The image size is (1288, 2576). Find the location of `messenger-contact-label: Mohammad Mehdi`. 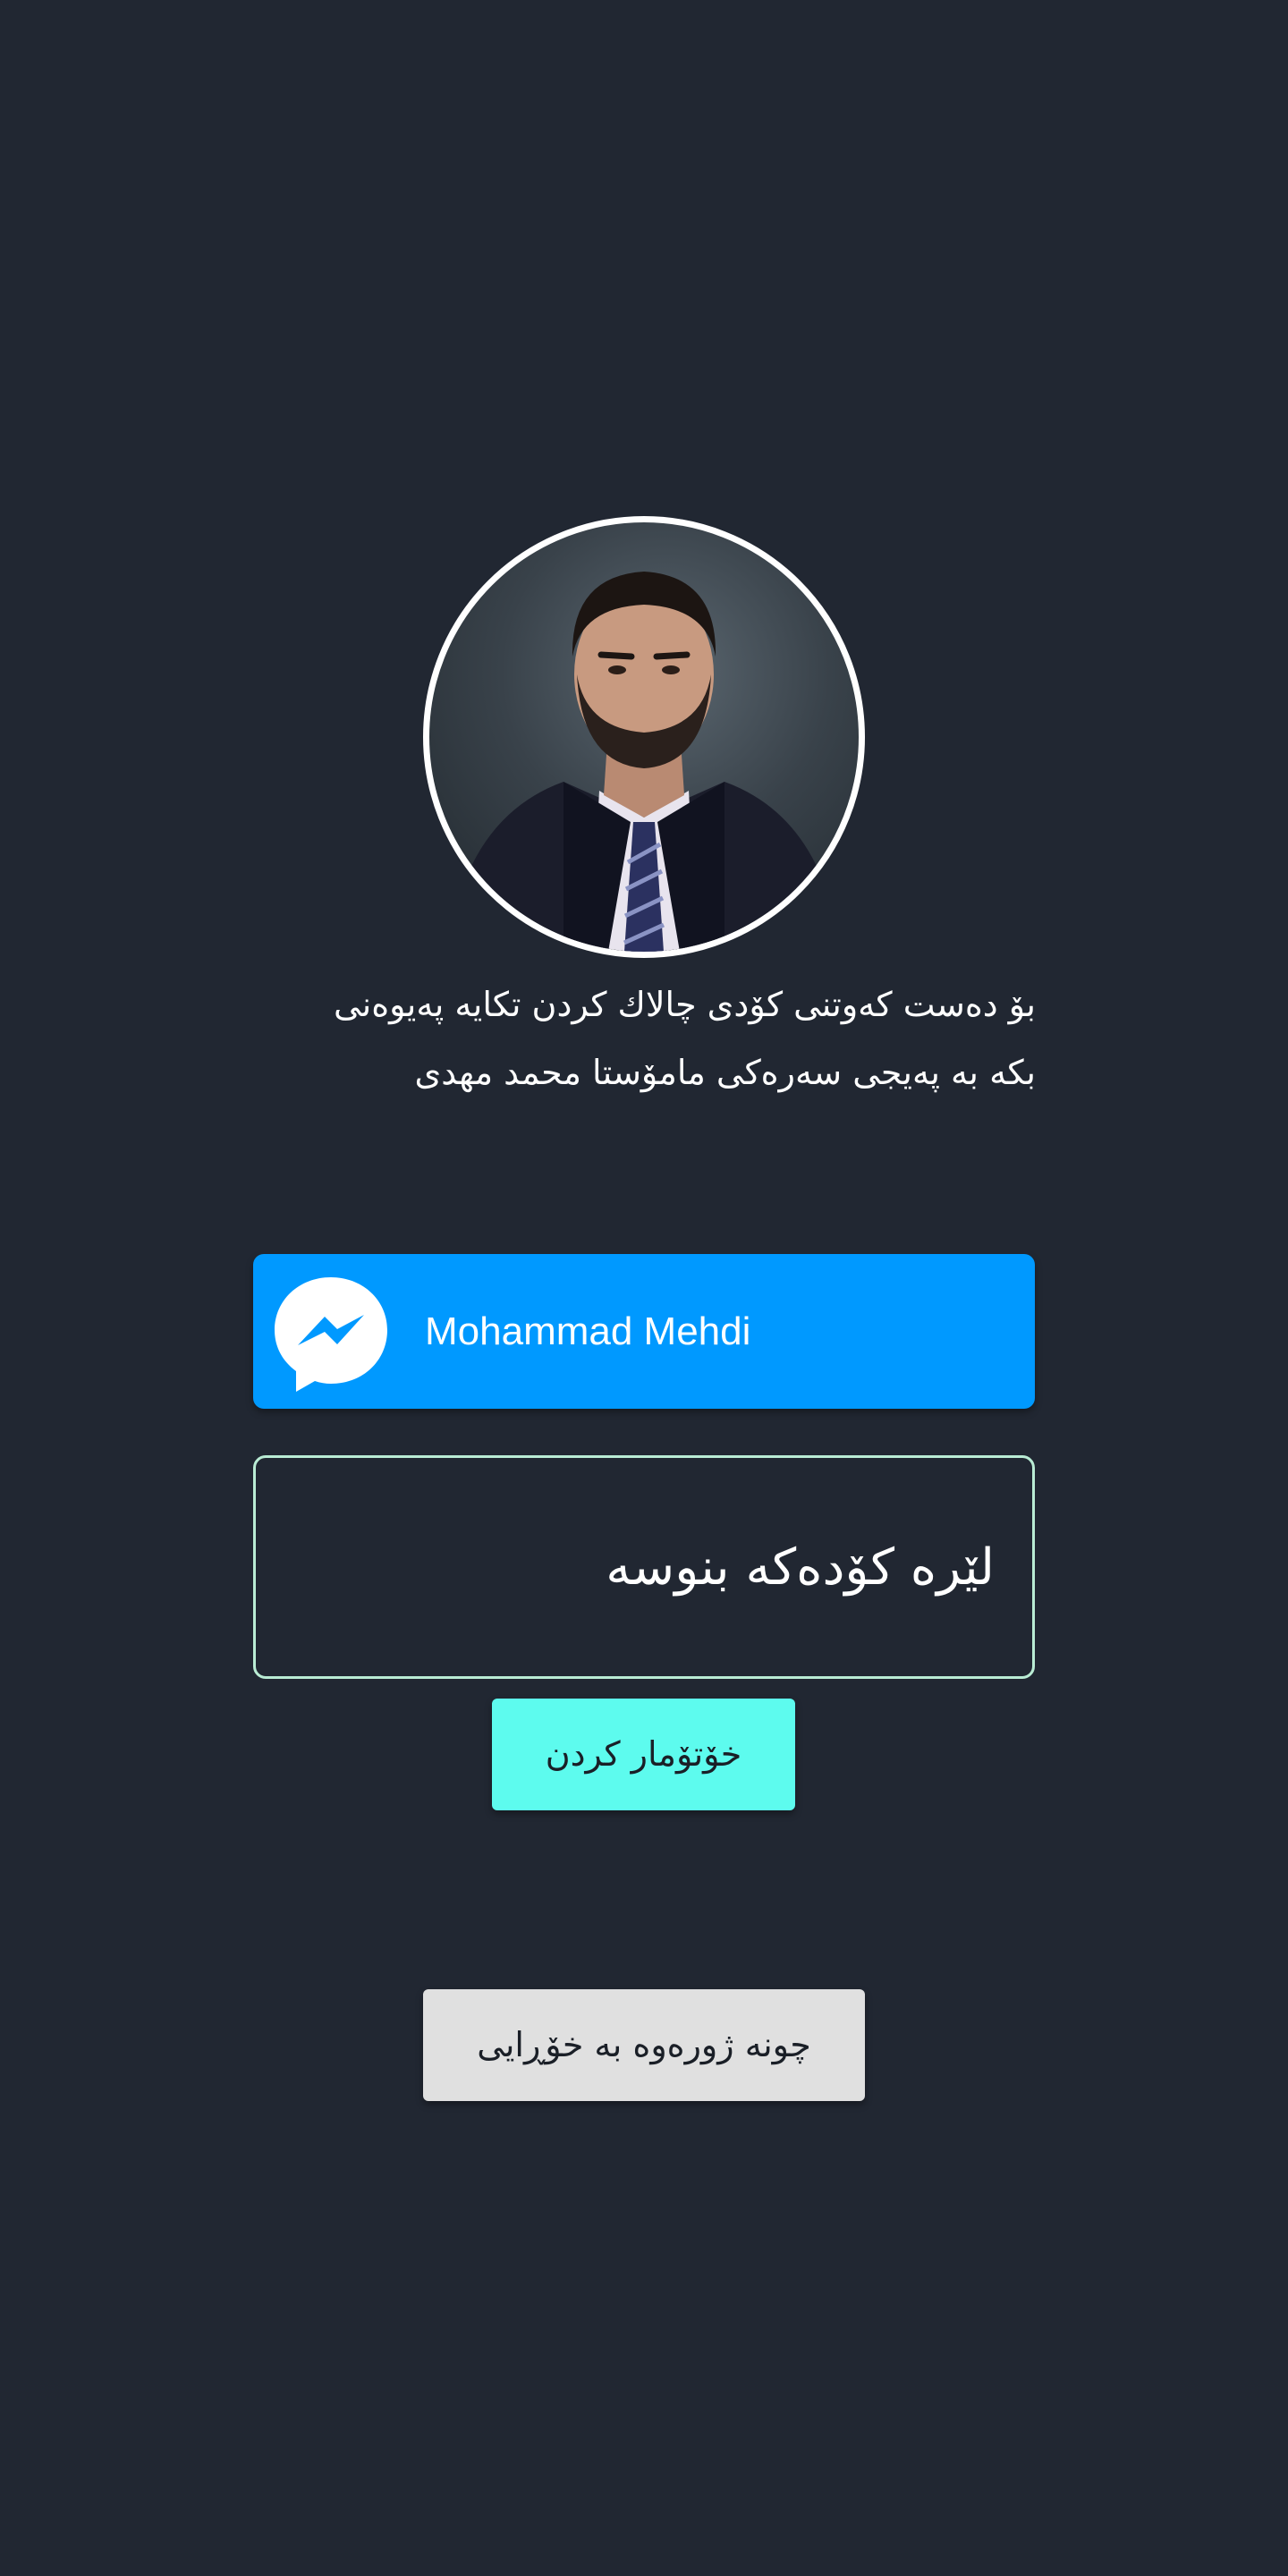

messenger-contact-label: Mohammad Mehdi is located at coordinates (588, 1331).